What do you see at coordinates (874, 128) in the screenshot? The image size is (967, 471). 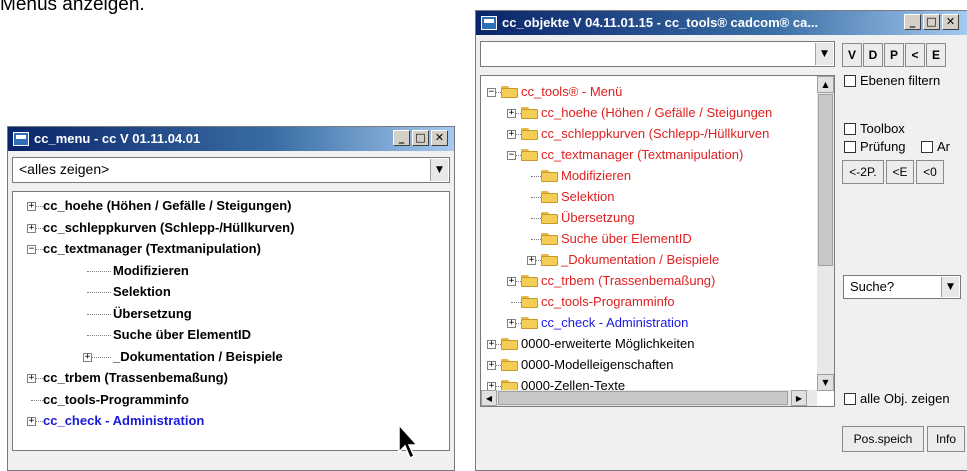 I see `toolbox-checkbox: Toolbox` at bounding box center [874, 128].